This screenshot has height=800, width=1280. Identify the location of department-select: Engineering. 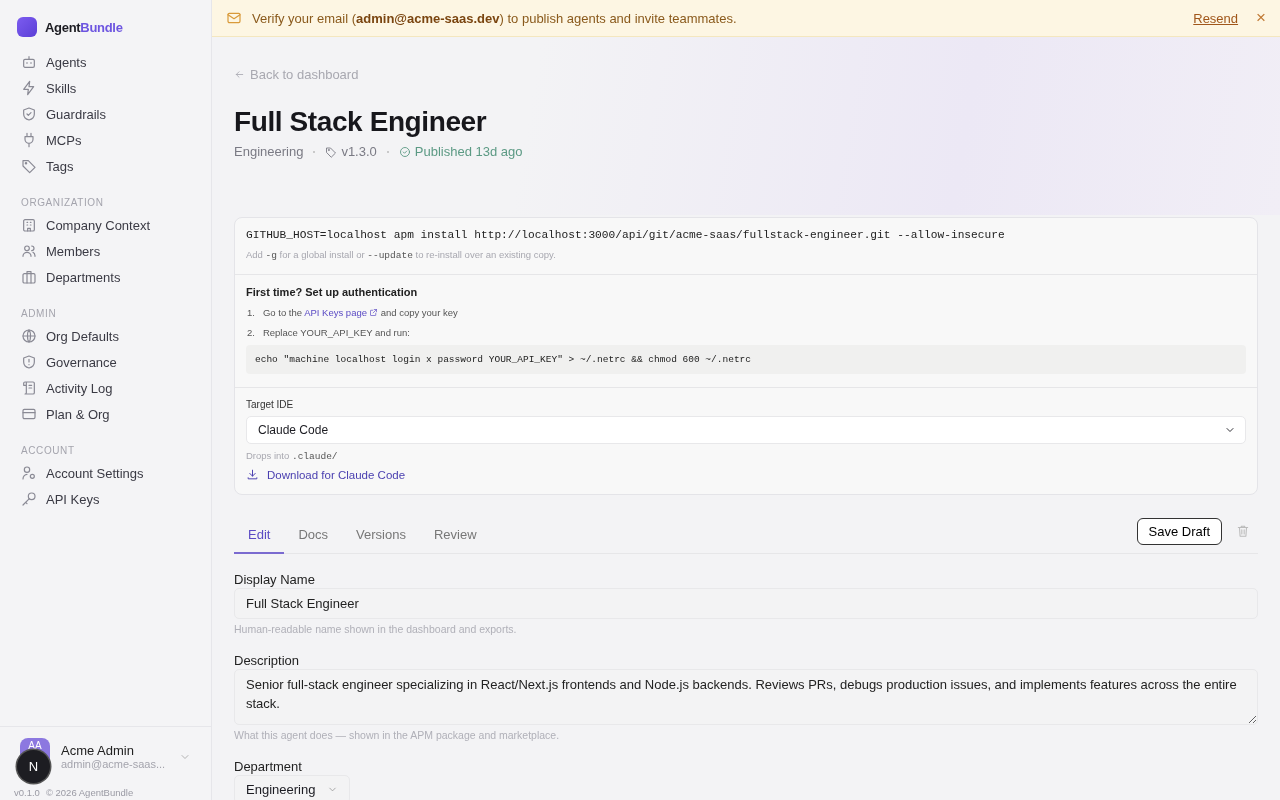
(292, 787).